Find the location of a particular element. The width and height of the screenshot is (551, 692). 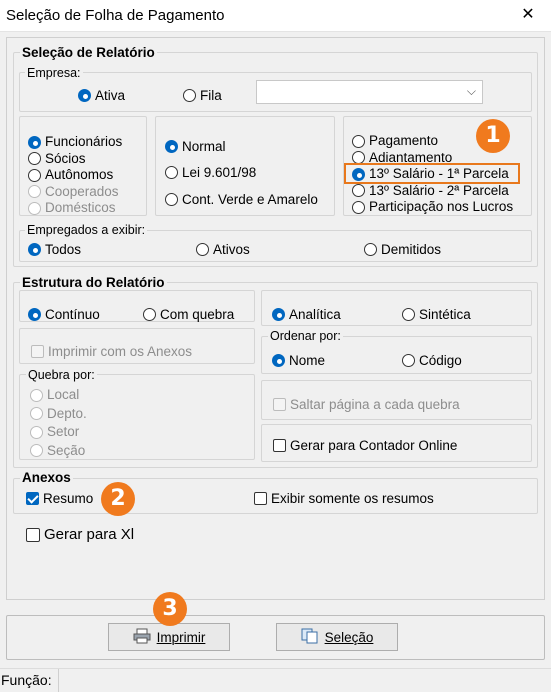

imprimir-anexos-label: Imprimir com os Anexos is located at coordinates (120, 351).